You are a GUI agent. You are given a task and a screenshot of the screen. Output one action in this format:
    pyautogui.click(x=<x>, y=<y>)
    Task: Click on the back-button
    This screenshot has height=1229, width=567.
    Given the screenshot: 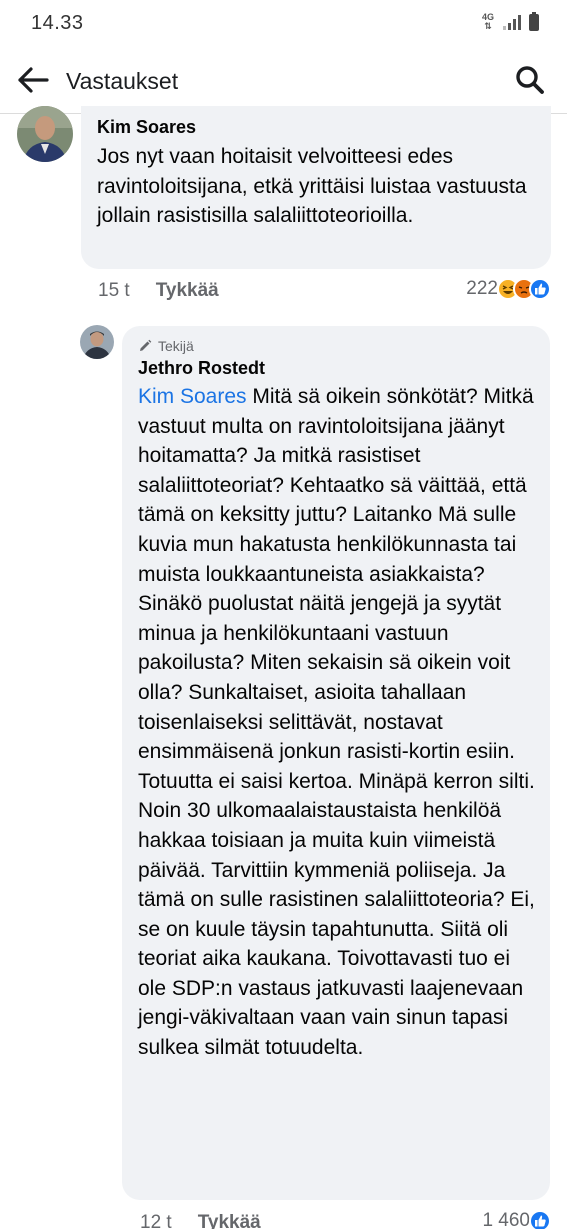 What is the action you would take?
    pyautogui.click(x=33, y=80)
    